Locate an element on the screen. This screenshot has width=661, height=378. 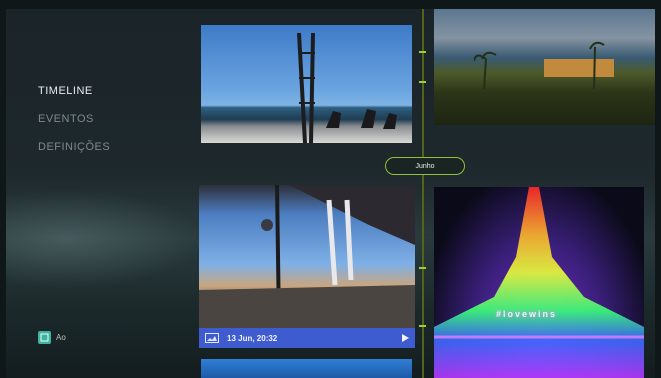
remote-button-icon is located at coordinates (44, 337).